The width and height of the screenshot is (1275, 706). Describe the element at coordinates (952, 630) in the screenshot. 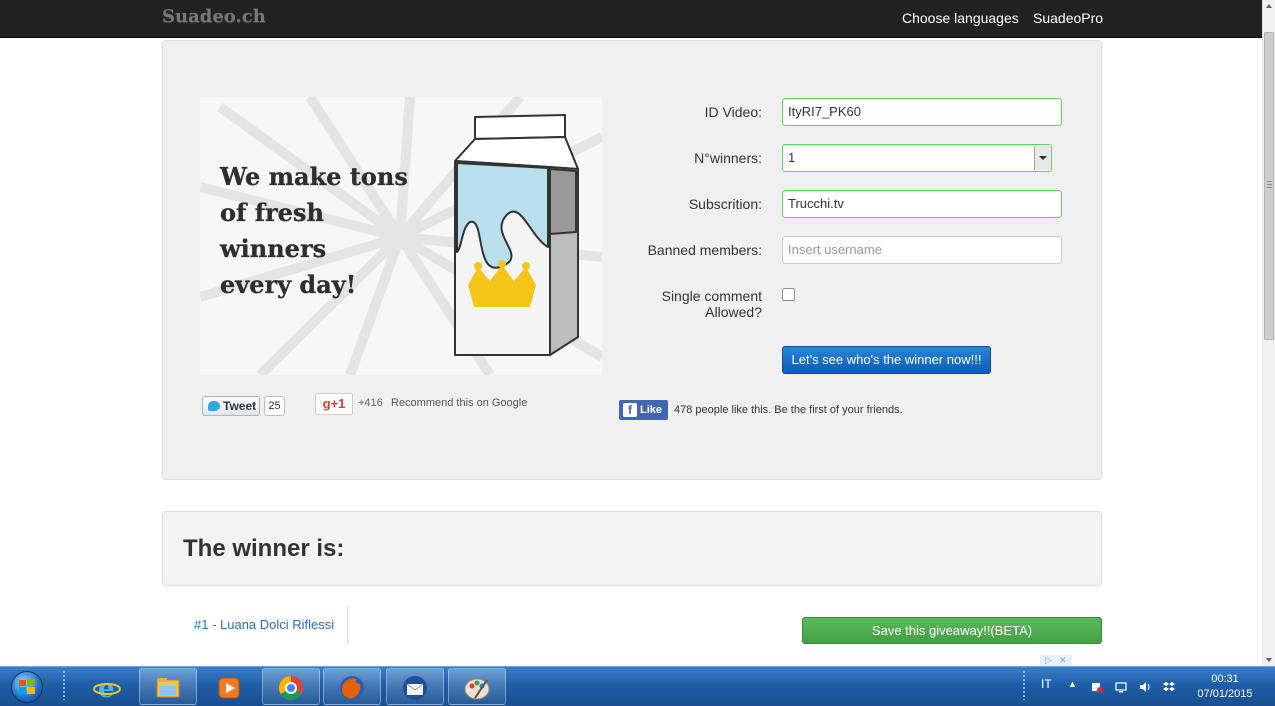

I see `save-giveaway-button: Save this giveaway!!(BETA)` at that location.